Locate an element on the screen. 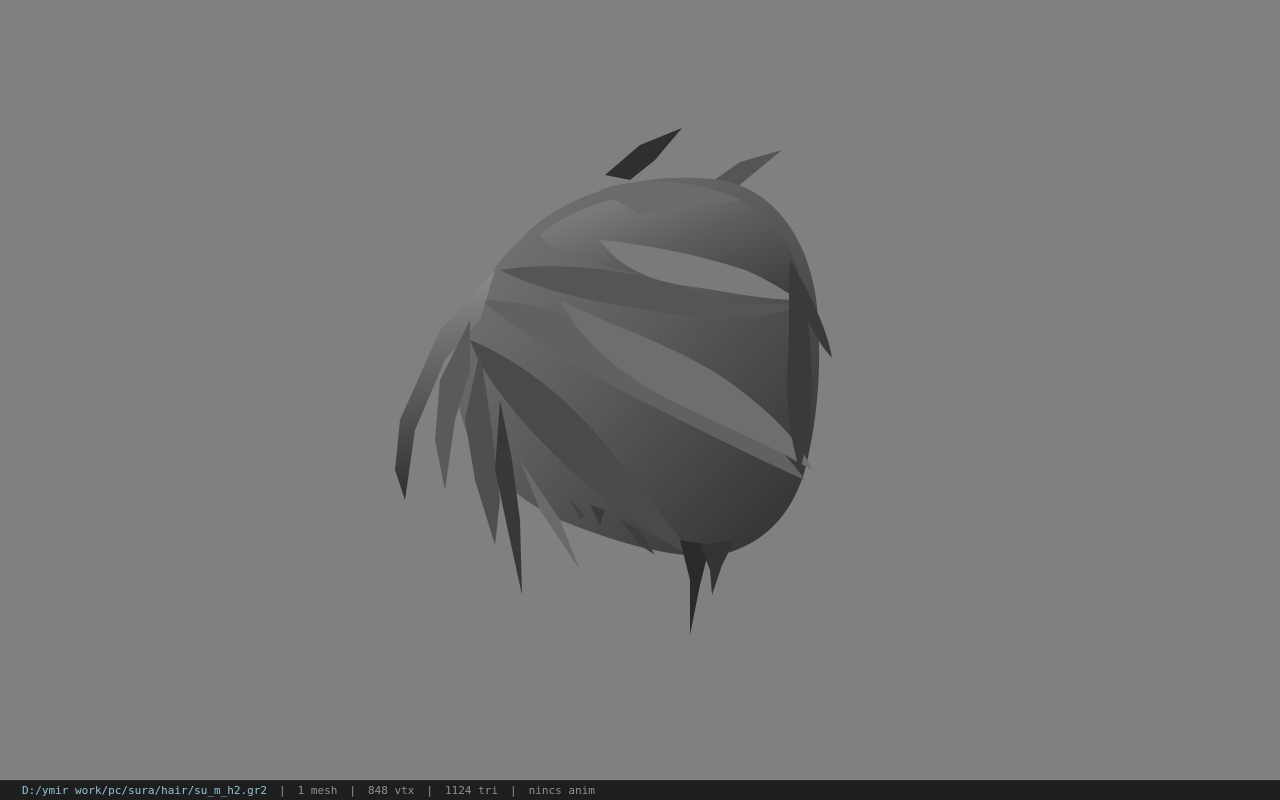 Image resolution: width=1280 pixels, height=800 pixels. mesh-count-label: 1 mesh is located at coordinates (317, 790).